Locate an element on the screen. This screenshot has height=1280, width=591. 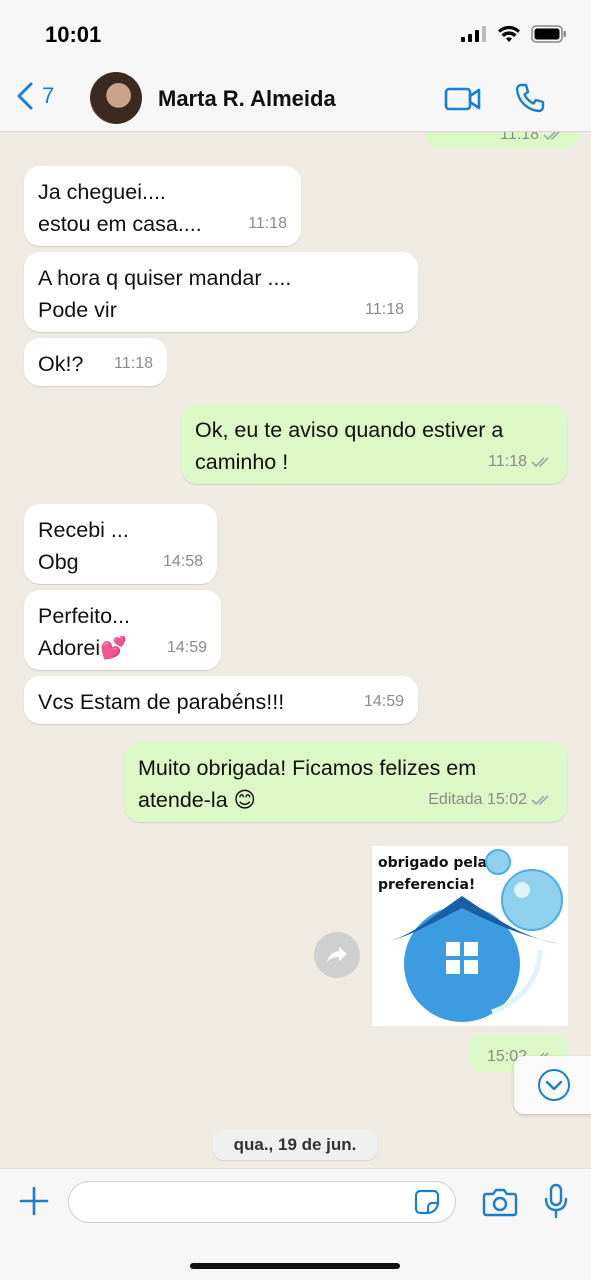
status-icons is located at coordinates (514, 34).